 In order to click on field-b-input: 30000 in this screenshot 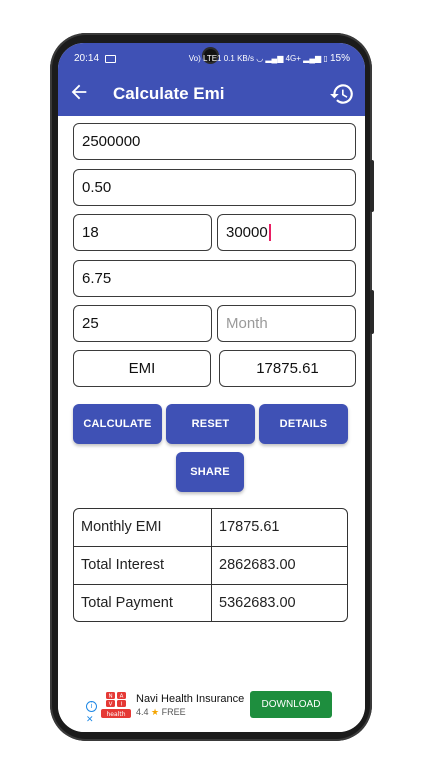, I will do `click(286, 232)`.